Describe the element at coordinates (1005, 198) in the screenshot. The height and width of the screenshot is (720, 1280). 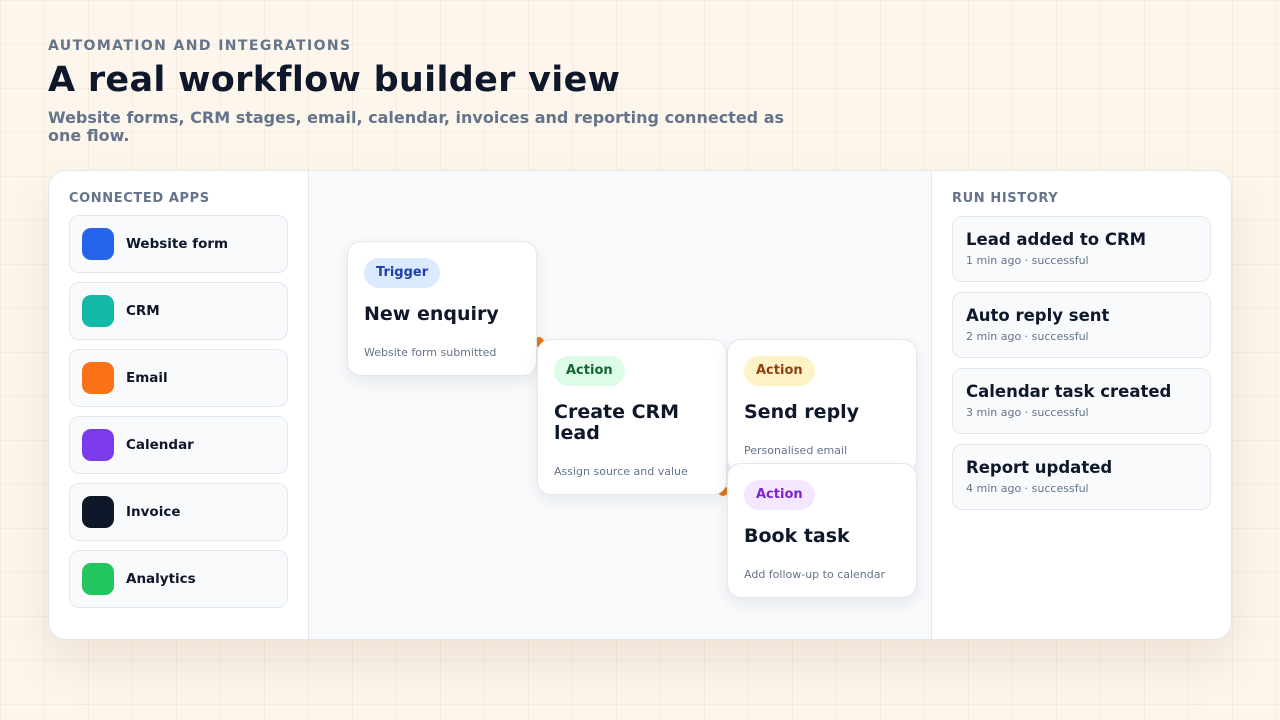
I see `run-history-heading: RUN HISTORY` at that location.